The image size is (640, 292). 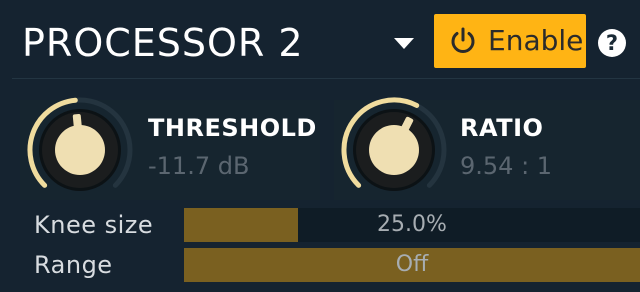 I want to click on ratio-value: 9.54 : 1, so click(x=506, y=166).